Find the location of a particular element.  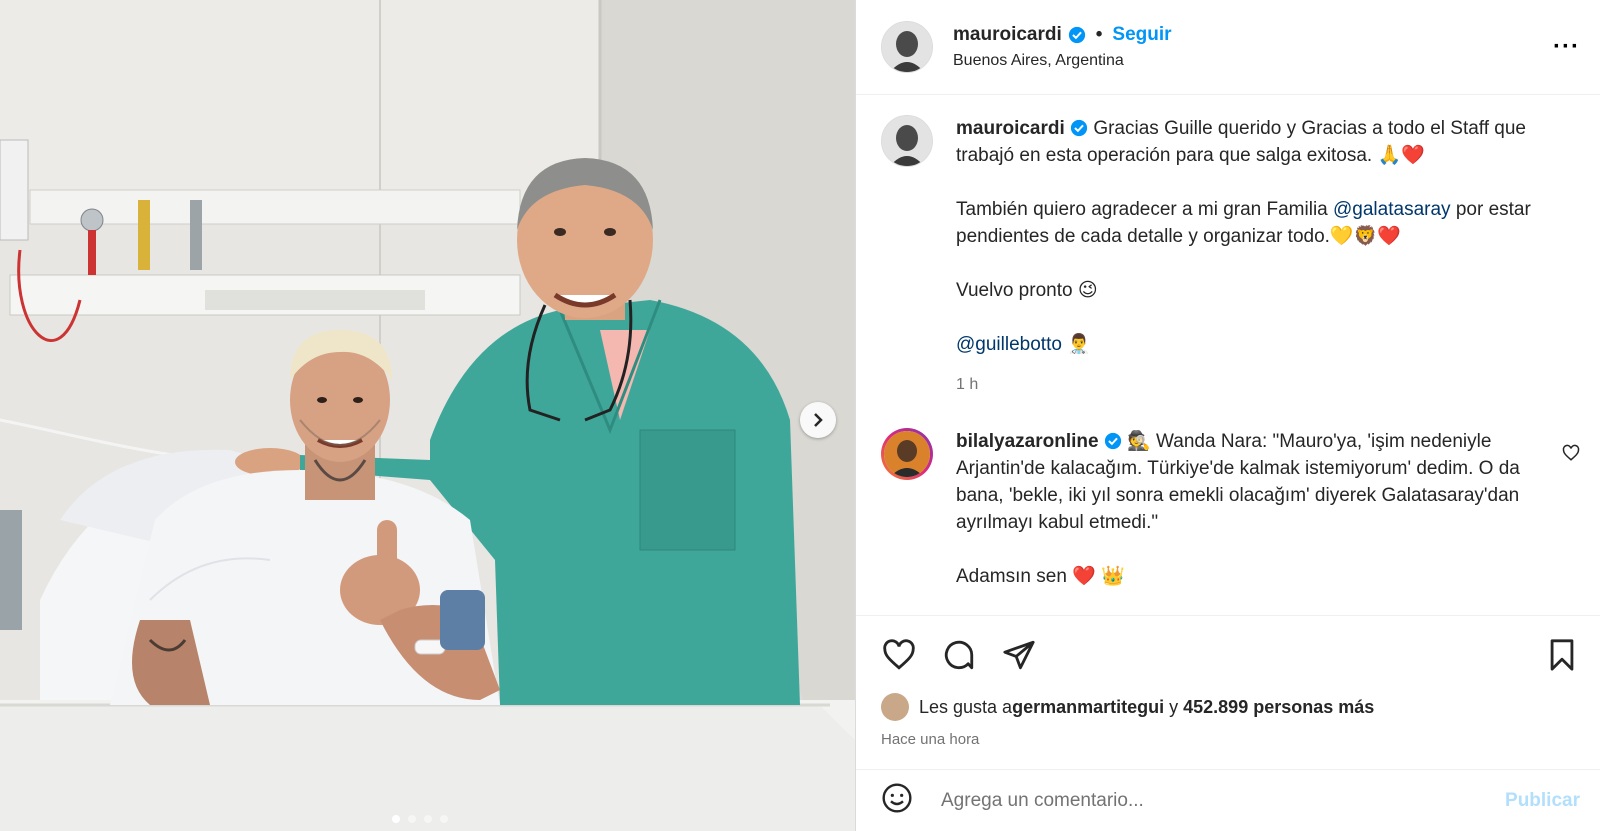

commenter-avatar is located at coordinates (907, 454).